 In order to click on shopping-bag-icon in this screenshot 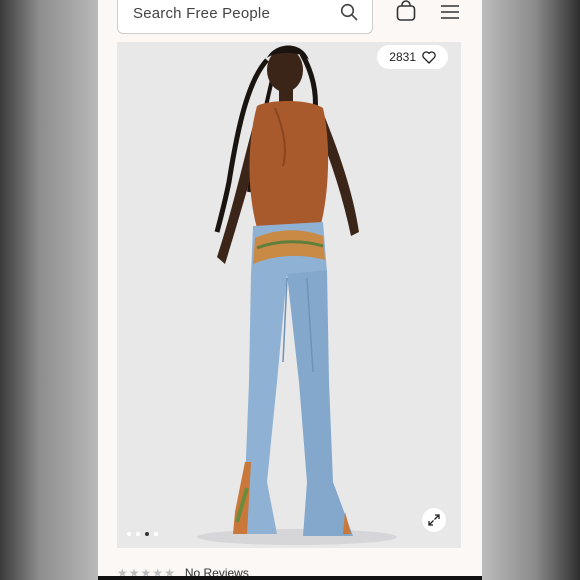, I will do `click(406, 11)`.